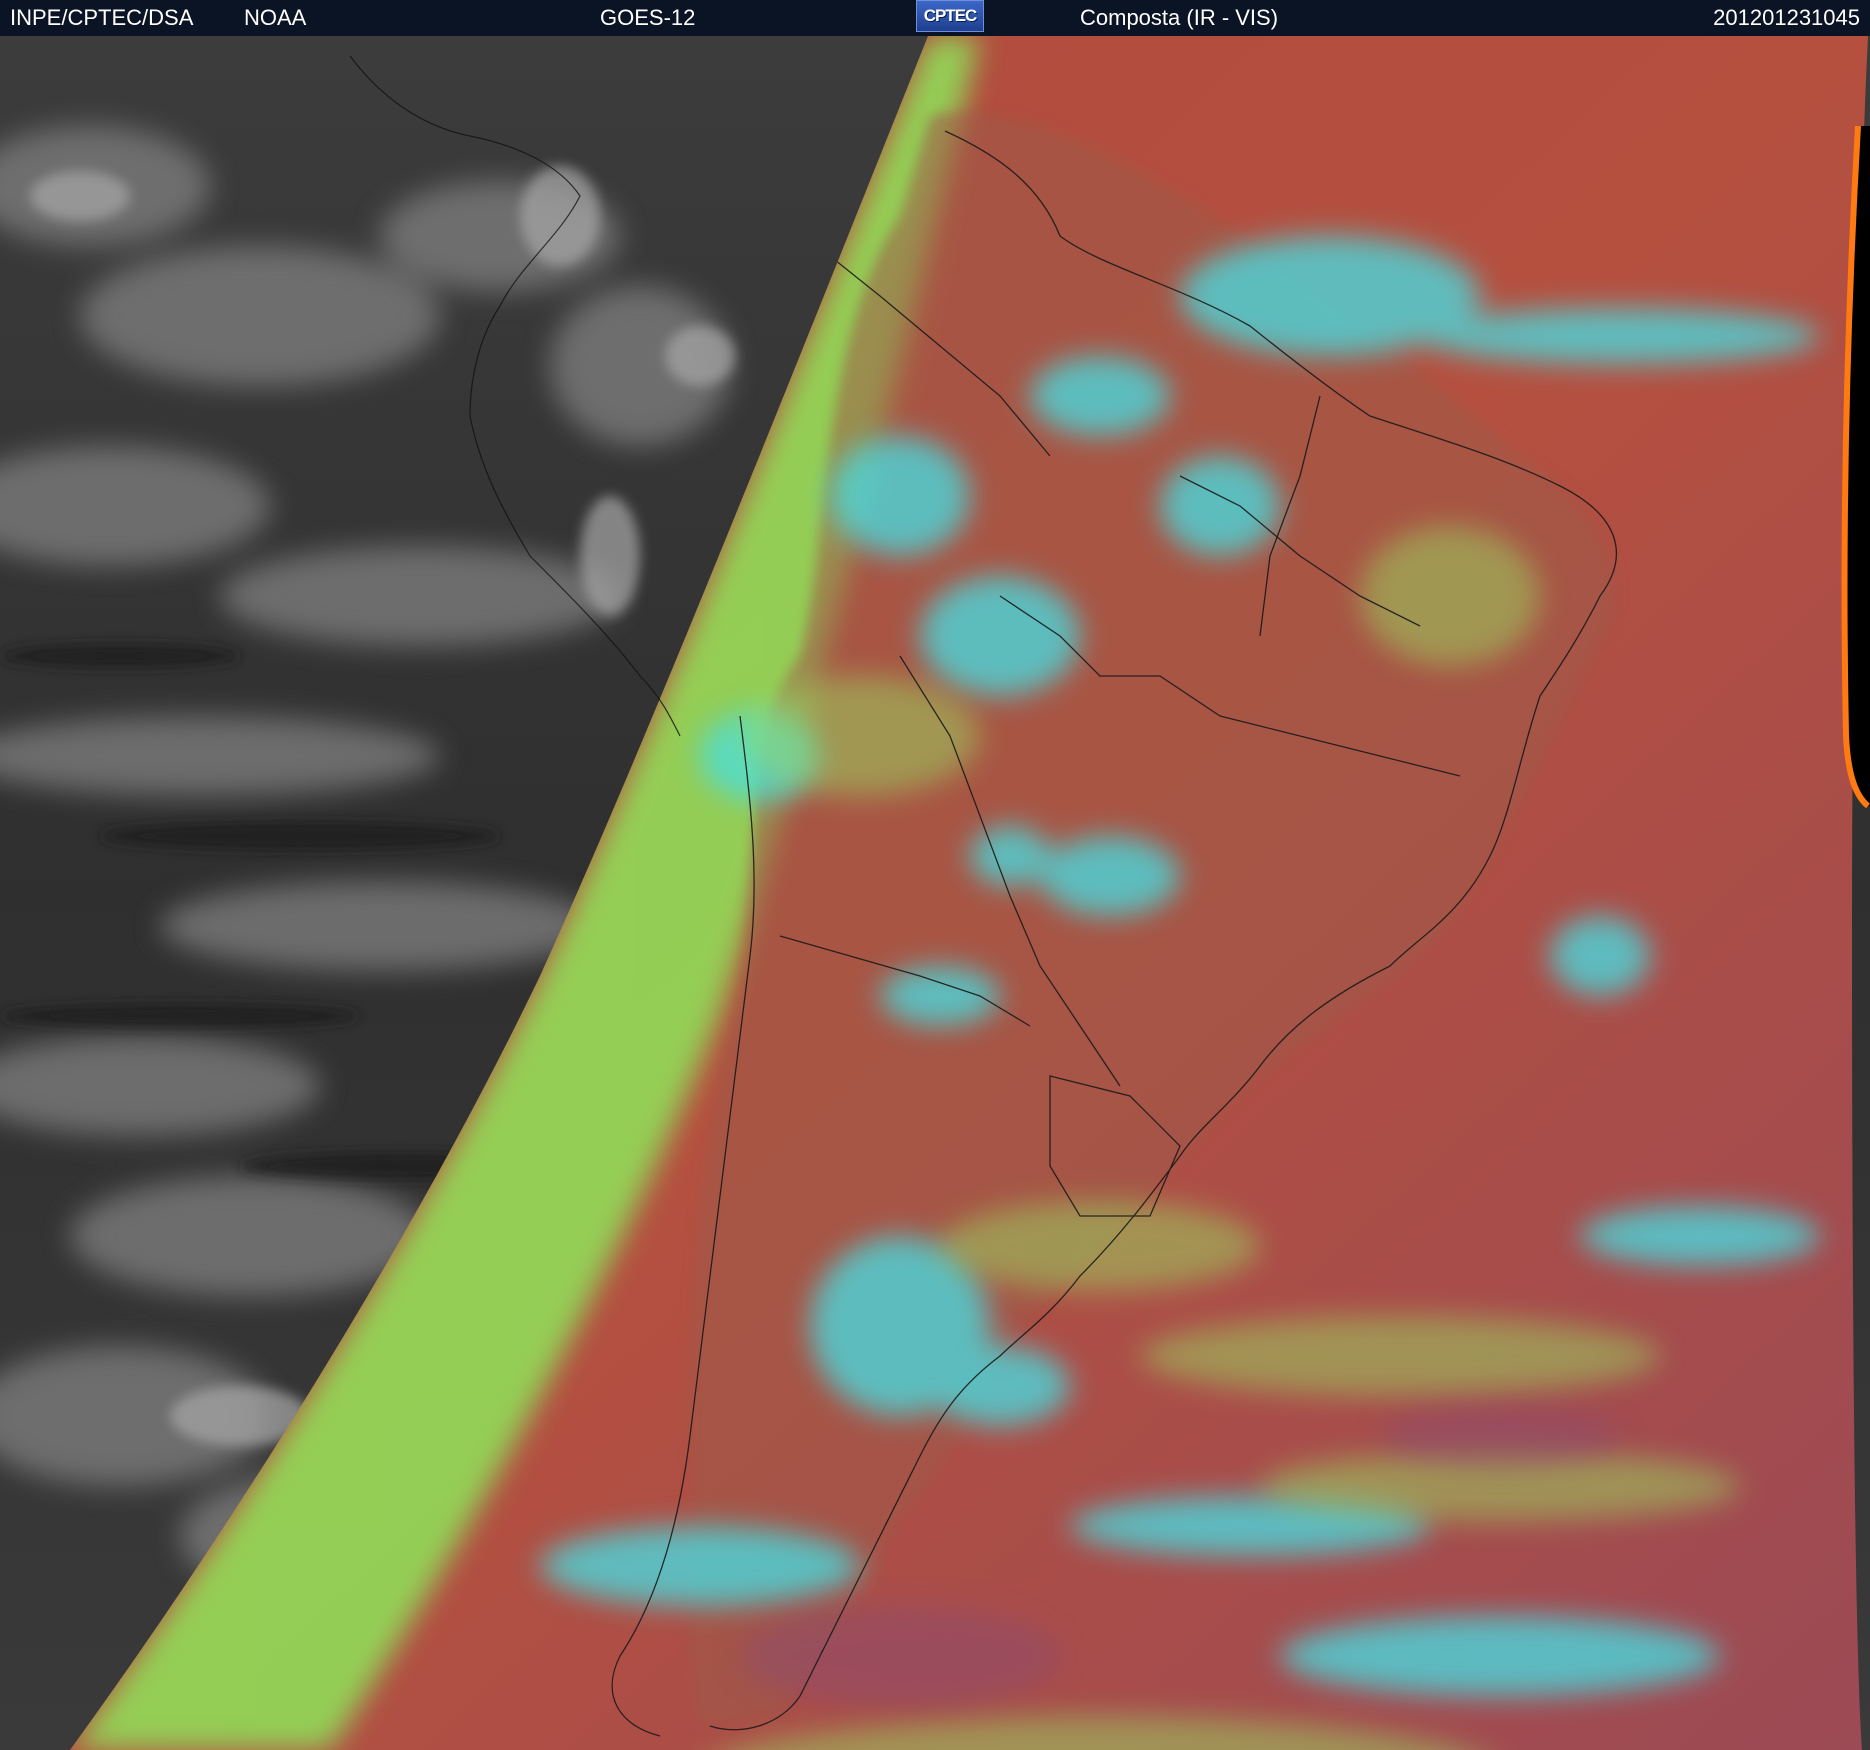 Image resolution: width=1870 pixels, height=1750 pixels. What do you see at coordinates (648, 17) in the screenshot?
I see `satellite-label: GOES-12` at bounding box center [648, 17].